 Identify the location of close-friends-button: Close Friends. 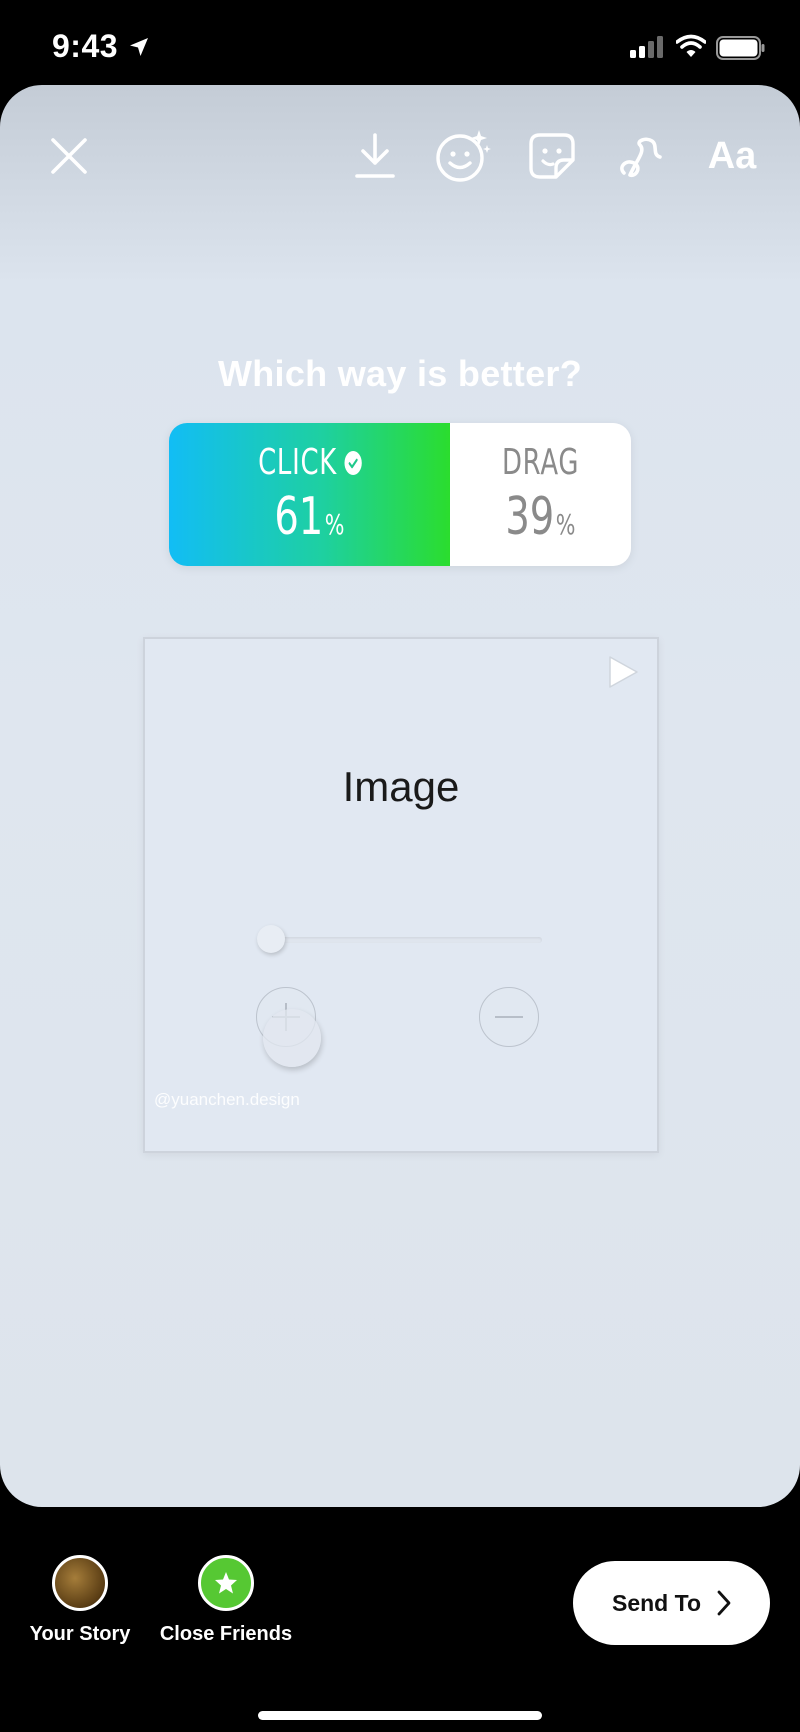
(226, 1600).